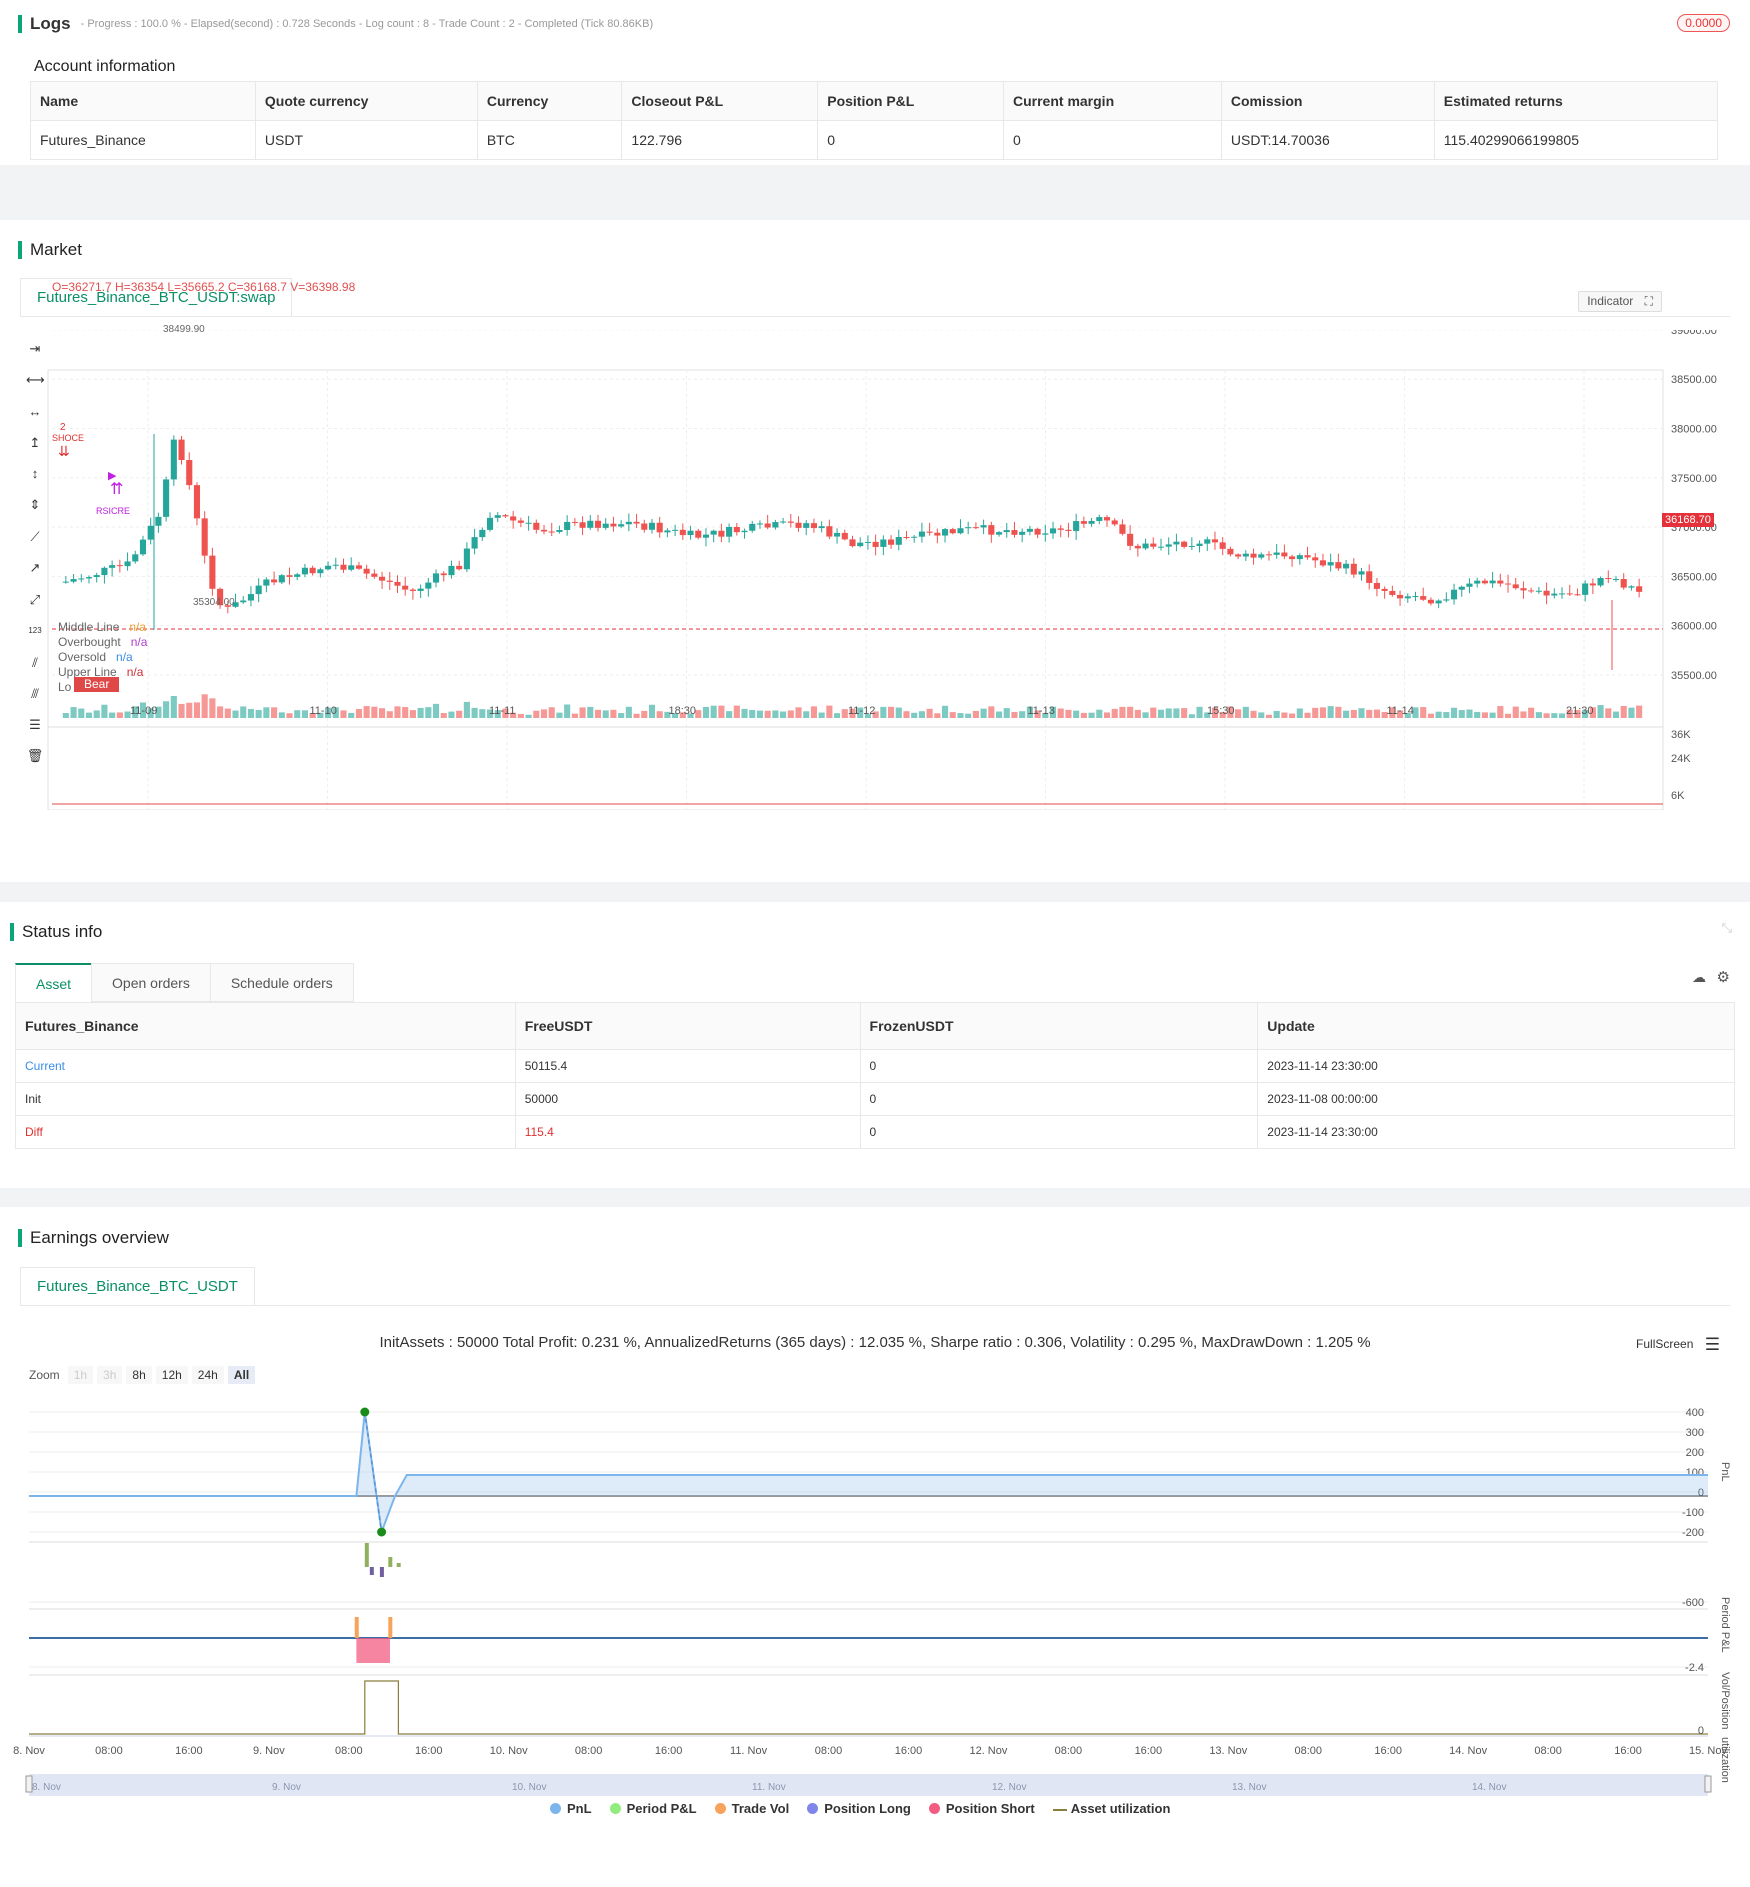 The height and width of the screenshot is (1887, 1750). What do you see at coordinates (555, 1808) in the screenshot?
I see `legend-marker-icon` at bounding box center [555, 1808].